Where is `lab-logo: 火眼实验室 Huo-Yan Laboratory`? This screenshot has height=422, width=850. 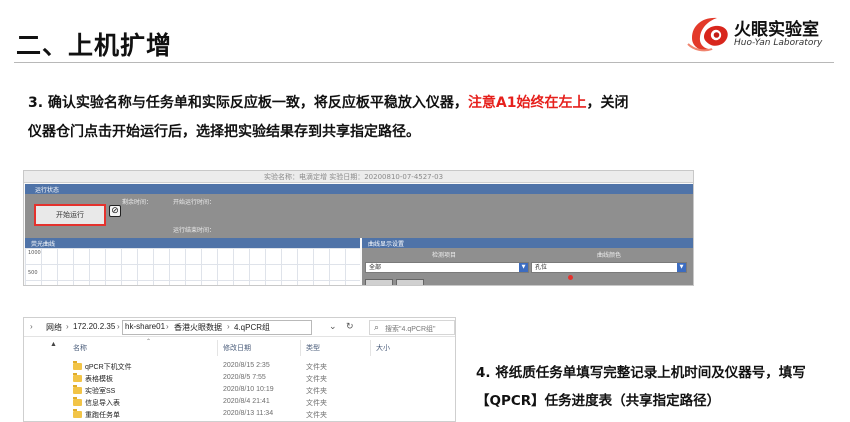
lab-logo: 火眼实验室 Huo-Yan Laboratory is located at coordinates (761, 34).